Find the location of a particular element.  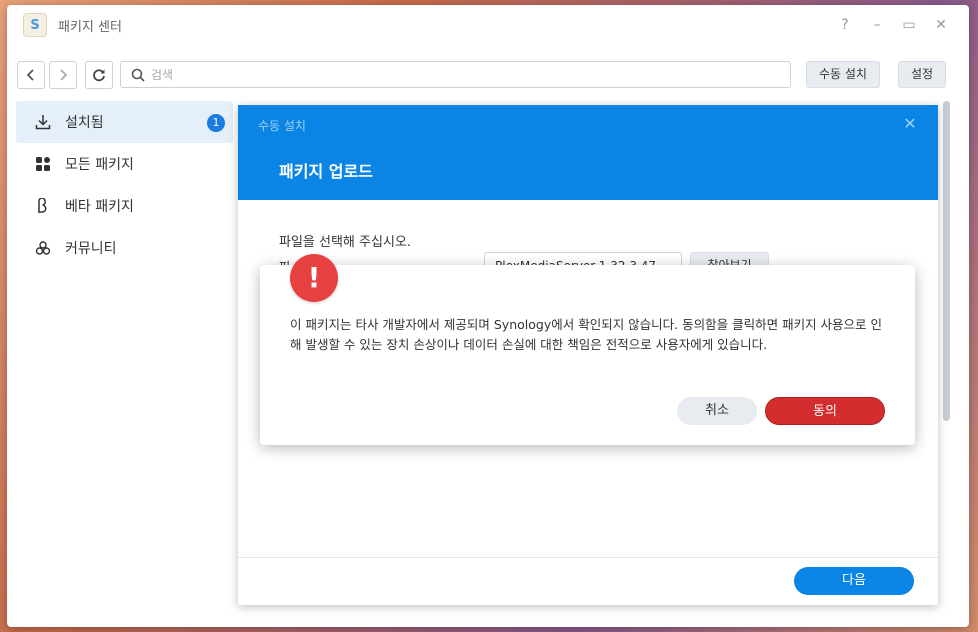

toolbar: 수동 설치 설정 is located at coordinates (488, 75).